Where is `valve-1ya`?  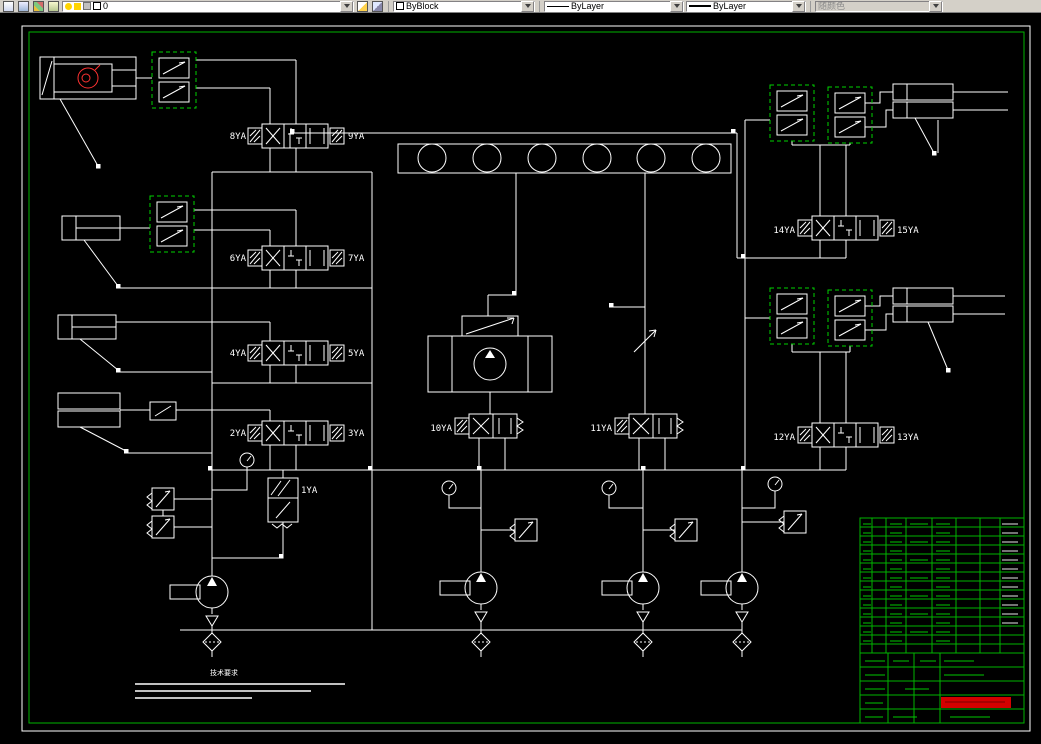
valve-1ya is located at coordinates (255, 514).